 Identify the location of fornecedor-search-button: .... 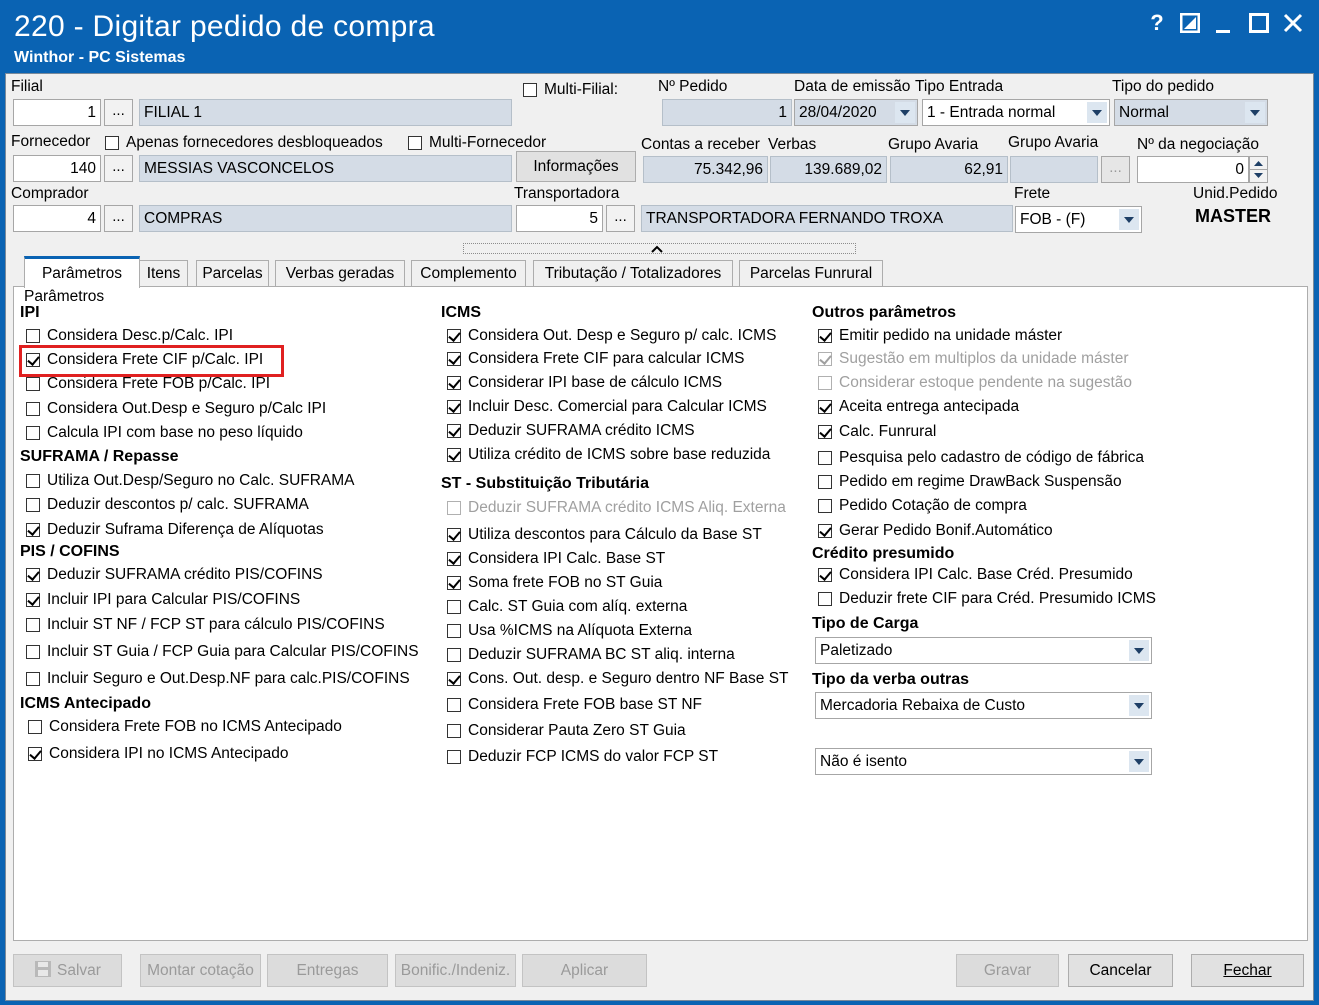
(118, 168).